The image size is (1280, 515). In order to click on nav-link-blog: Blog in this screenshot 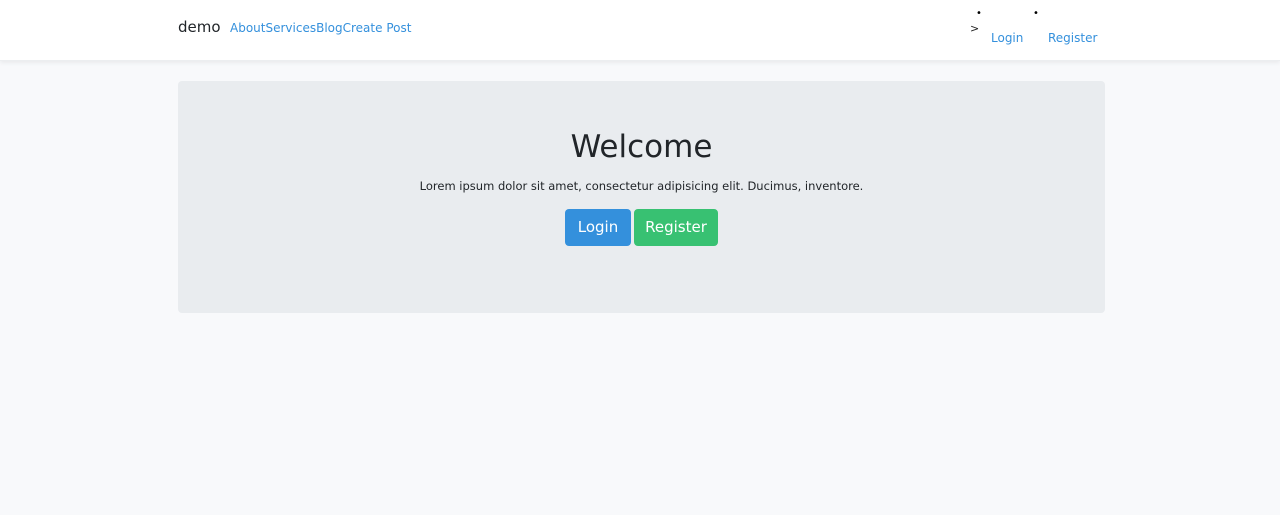, I will do `click(329, 28)`.